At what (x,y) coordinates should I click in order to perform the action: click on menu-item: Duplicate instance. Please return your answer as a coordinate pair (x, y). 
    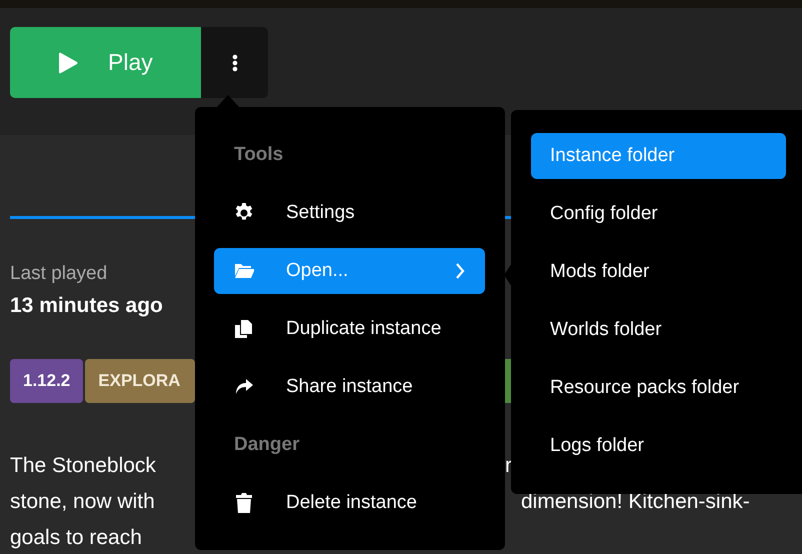
    Looking at the image, I should click on (349, 329).